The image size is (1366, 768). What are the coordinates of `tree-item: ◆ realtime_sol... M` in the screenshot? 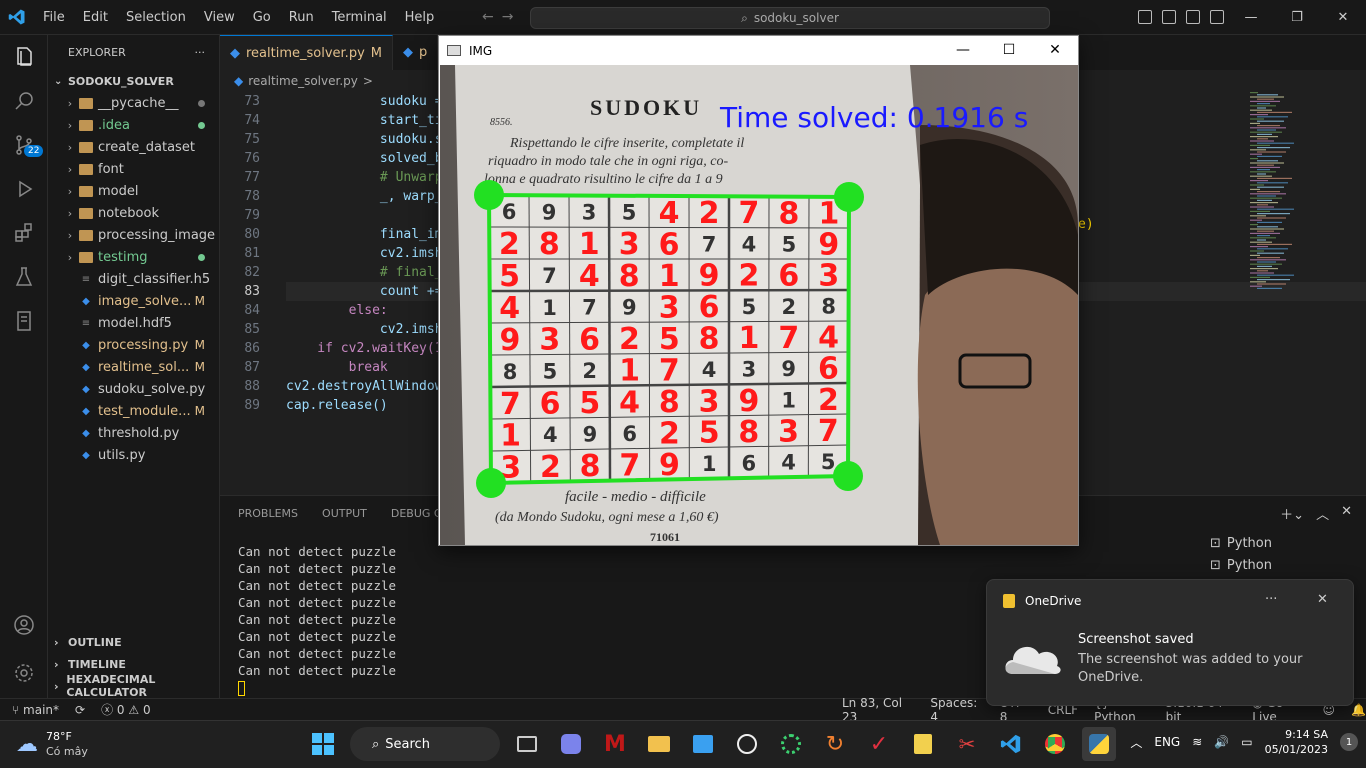 It's located at (133, 367).